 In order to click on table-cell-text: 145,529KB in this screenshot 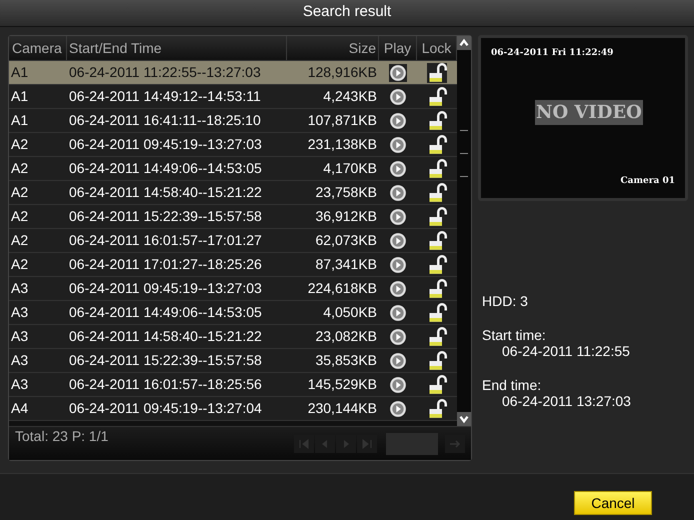, I will do `click(342, 384)`.